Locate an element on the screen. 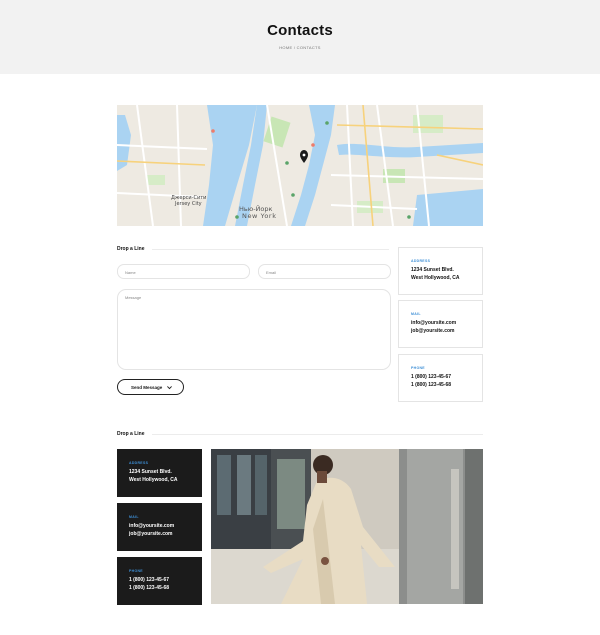  send-message-button: Send Message is located at coordinates (150, 387).